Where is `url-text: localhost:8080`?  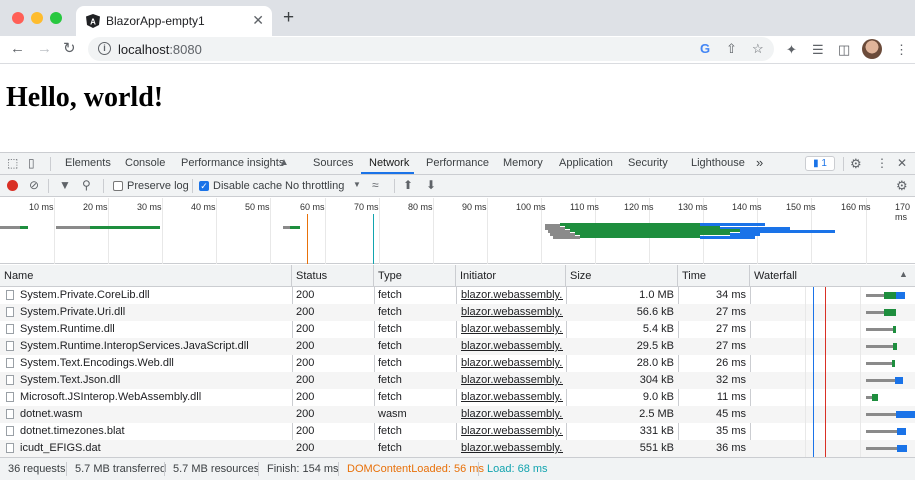
url-text: localhost:8080 is located at coordinates (160, 49).